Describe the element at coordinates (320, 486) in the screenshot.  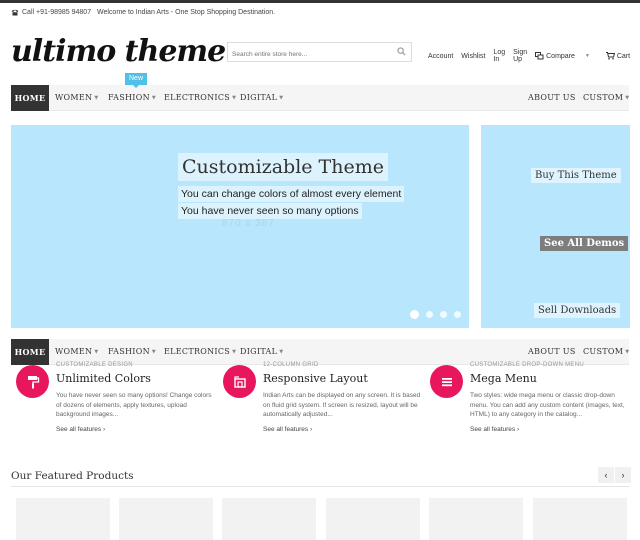
I see `divider` at that location.